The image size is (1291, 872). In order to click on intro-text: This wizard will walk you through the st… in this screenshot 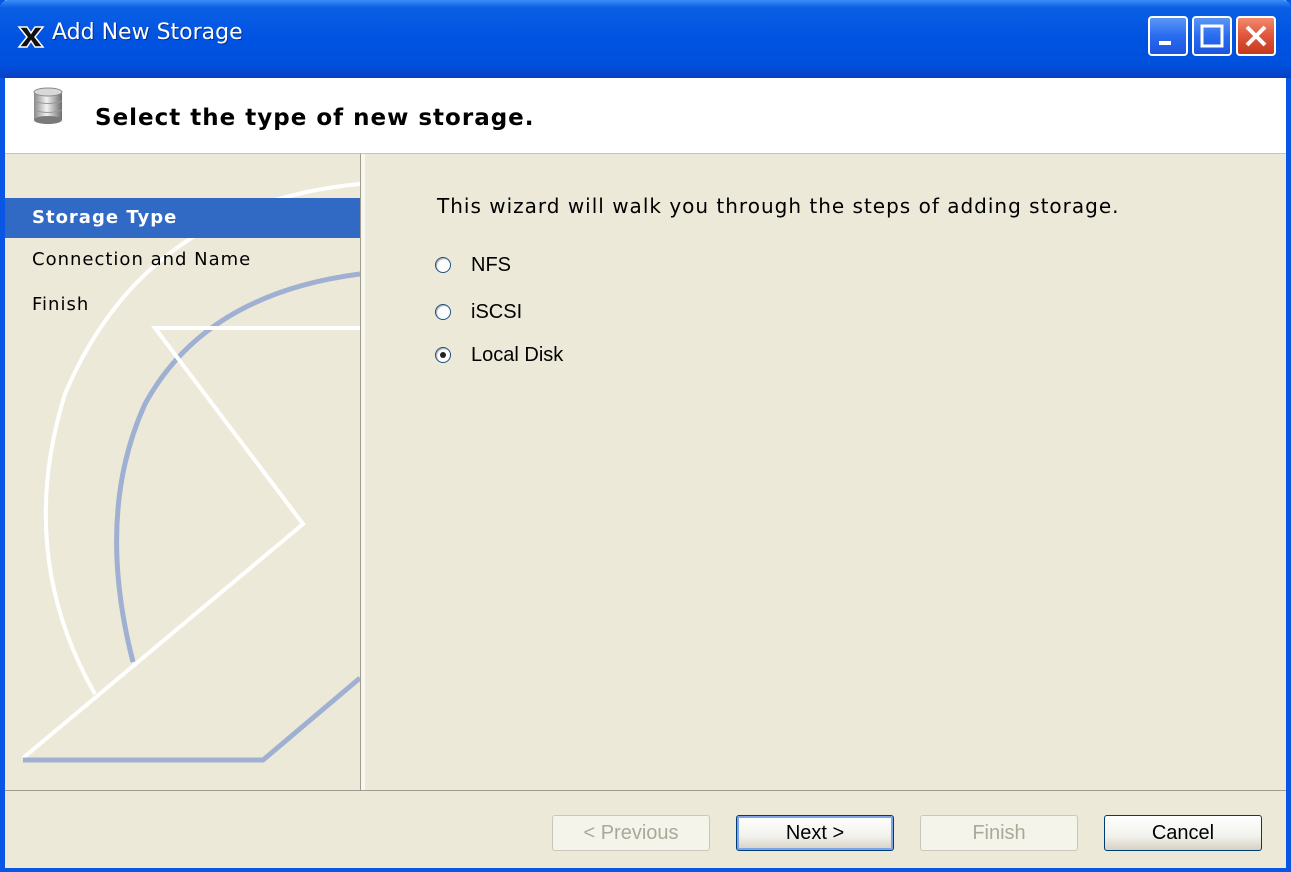, I will do `click(778, 206)`.